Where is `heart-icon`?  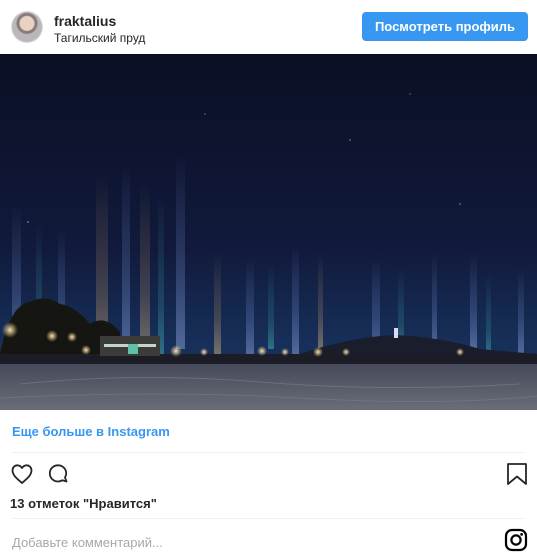 heart-icon is located at coordinates (22, 476).